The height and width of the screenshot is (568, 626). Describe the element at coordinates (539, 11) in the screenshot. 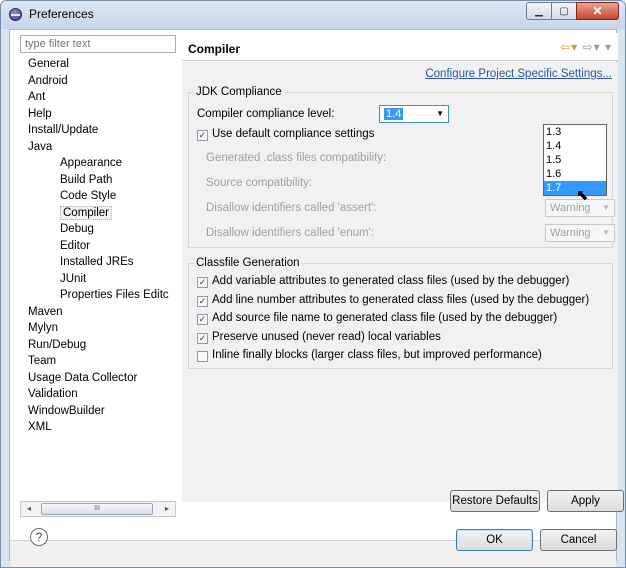

I see `minimize-button: ▁` at that location.